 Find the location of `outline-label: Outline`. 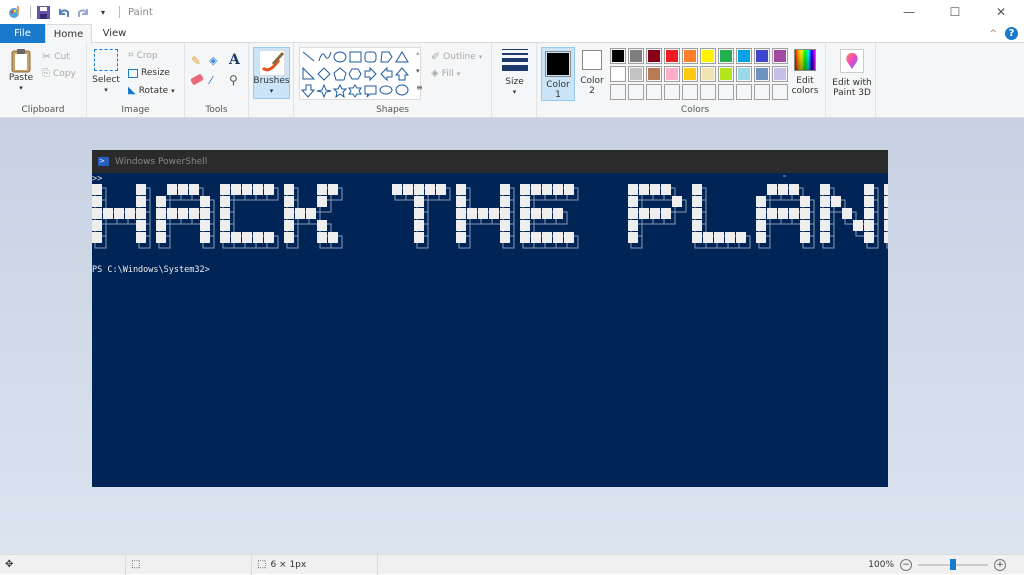

outline-label: Outline is located at coordinates (459, 56).